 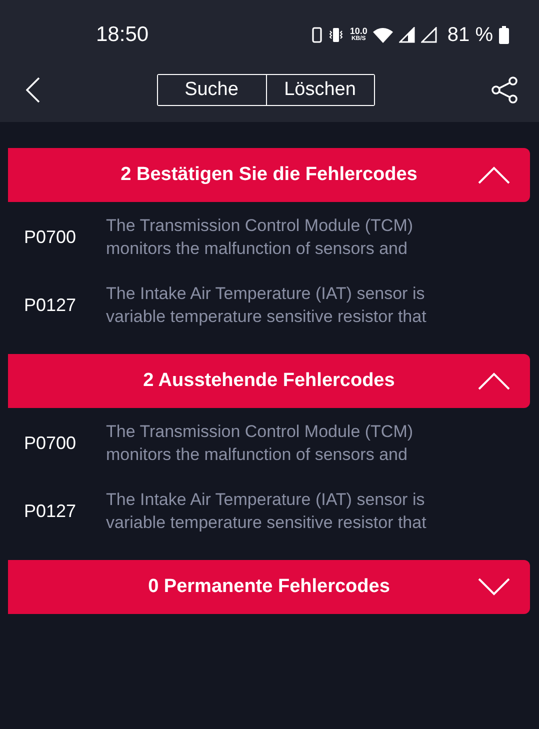 I want to click on clock-time: 18:50, so click(x=122, y=35).